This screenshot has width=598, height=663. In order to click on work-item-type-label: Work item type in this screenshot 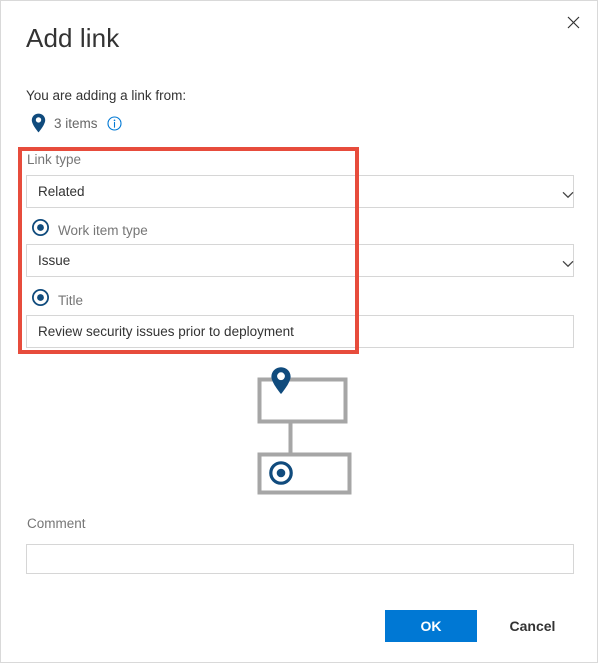, I will do `click(103, 230)`.